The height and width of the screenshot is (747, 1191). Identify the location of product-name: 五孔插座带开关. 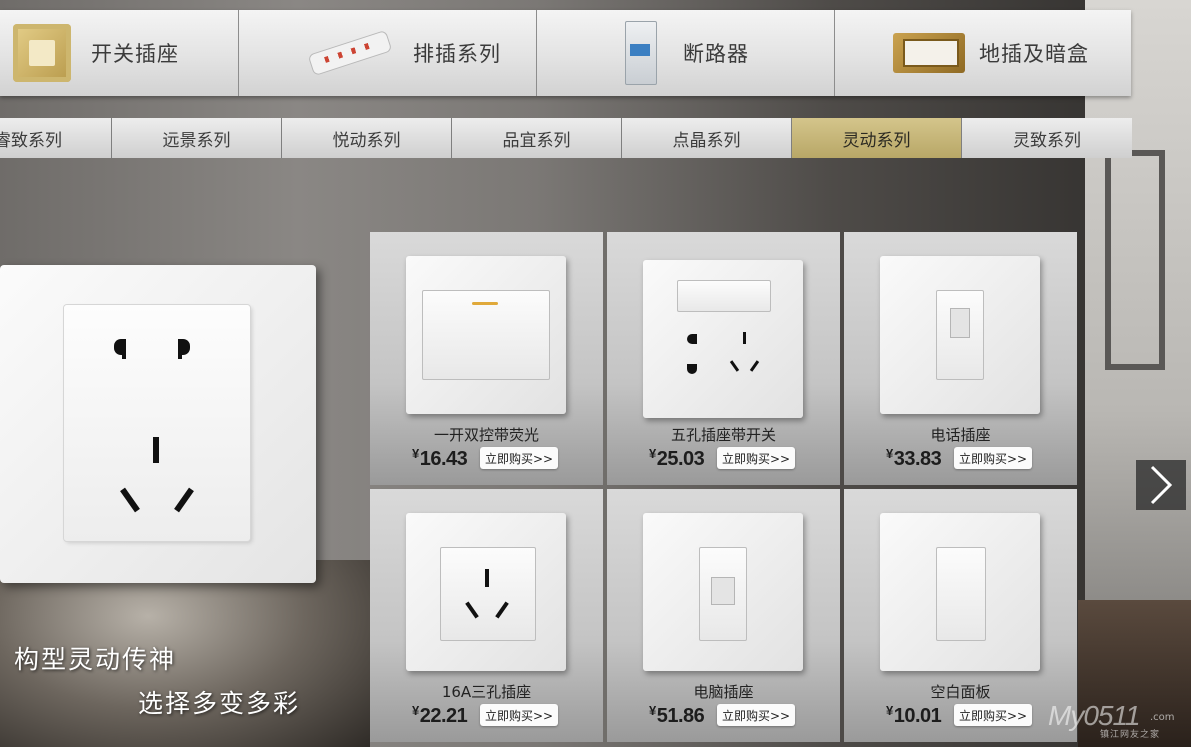
(723, 435).